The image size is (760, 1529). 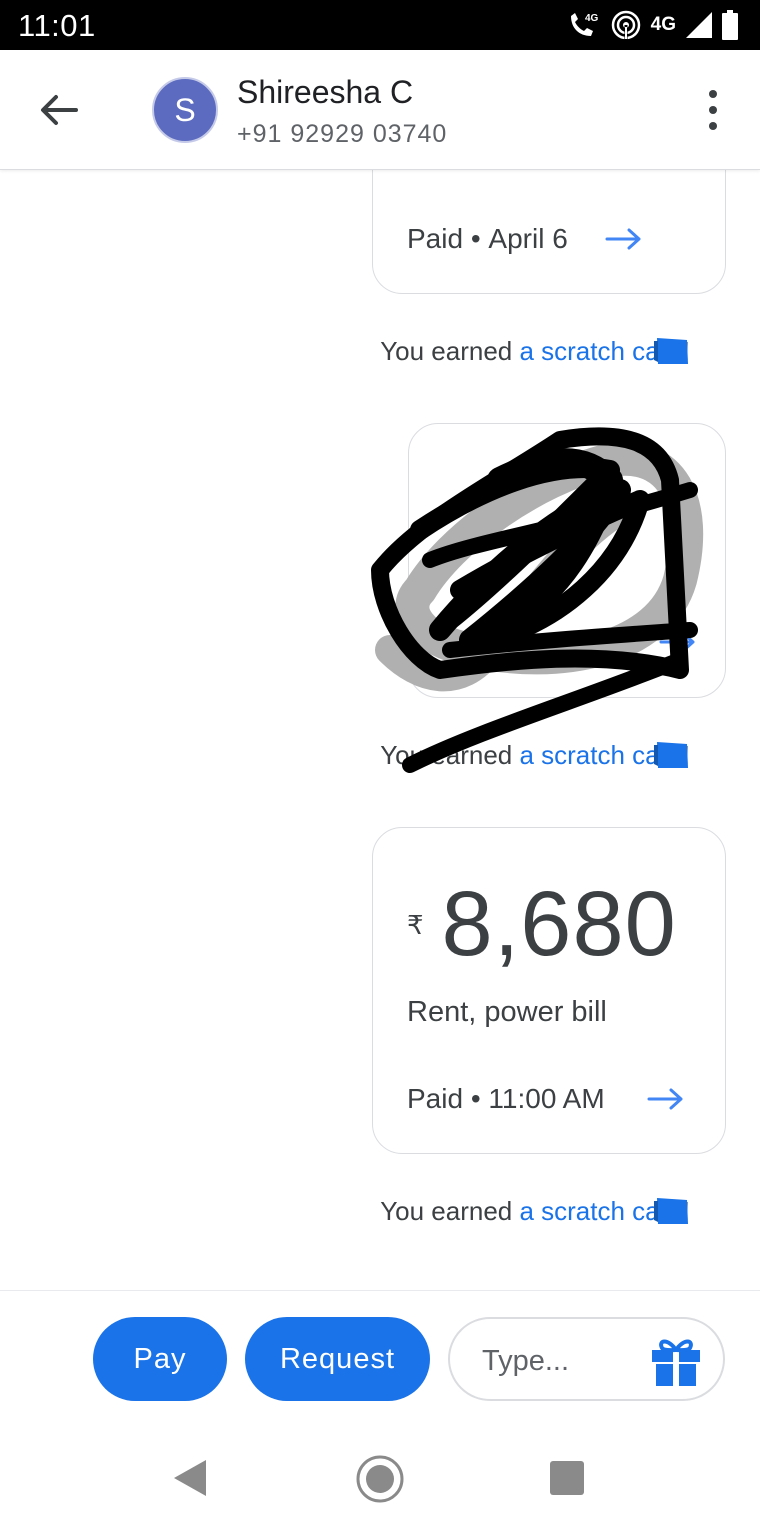 What do you see at coordinates (185, 110) in the screenshot?
I see `avatar: S` at bounding box center [185, 110].